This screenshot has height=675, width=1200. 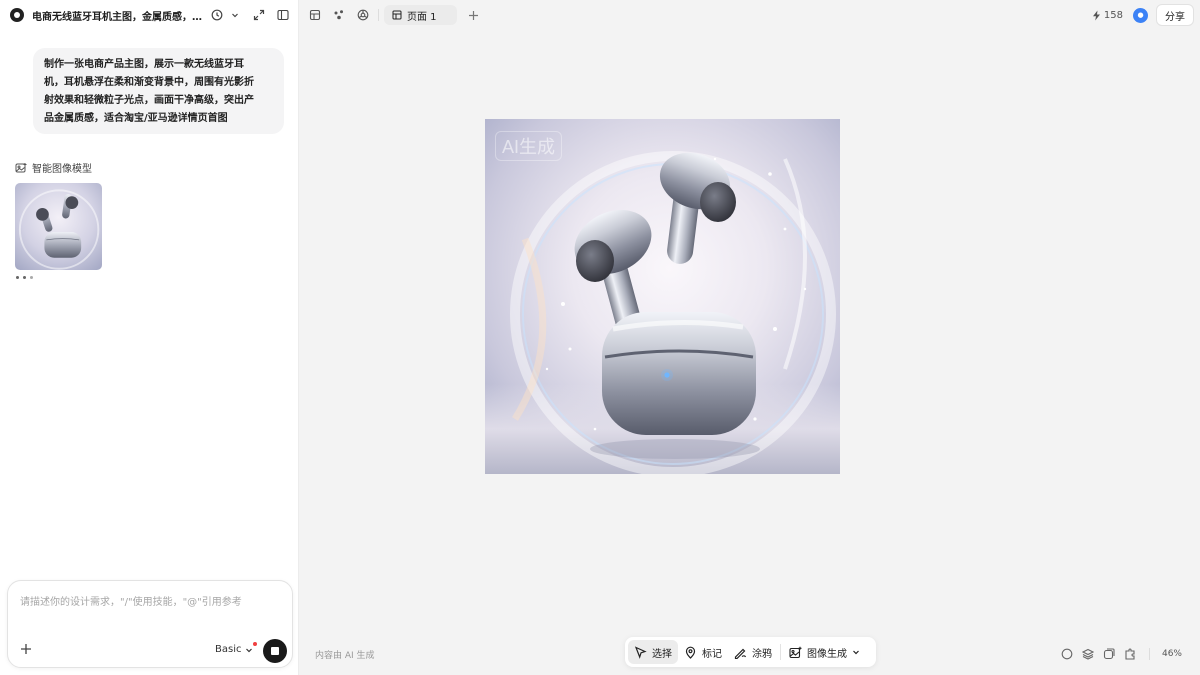 I want to click on expand-icon, so click(x=259, y=15).